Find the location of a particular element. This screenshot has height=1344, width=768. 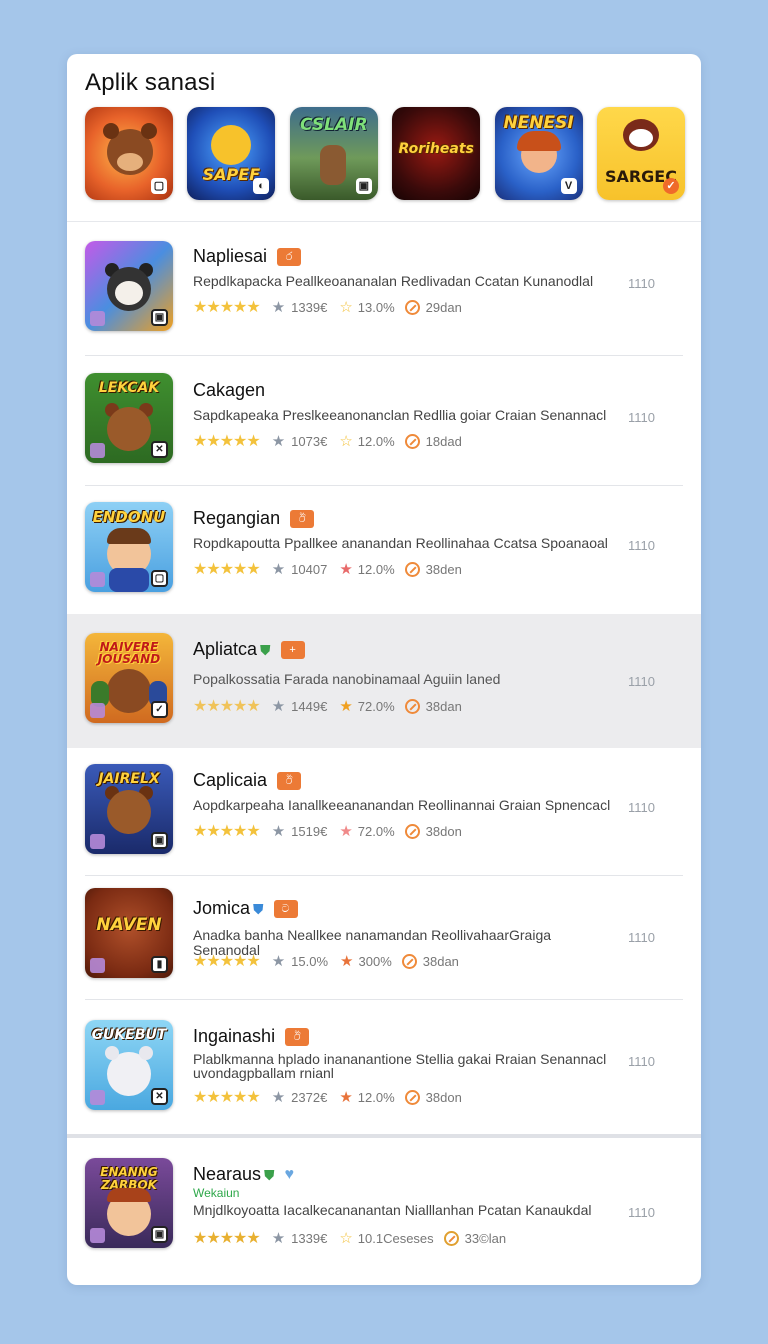

app-name: Ingainashi ඊ is located at coordinates (251, 1036).